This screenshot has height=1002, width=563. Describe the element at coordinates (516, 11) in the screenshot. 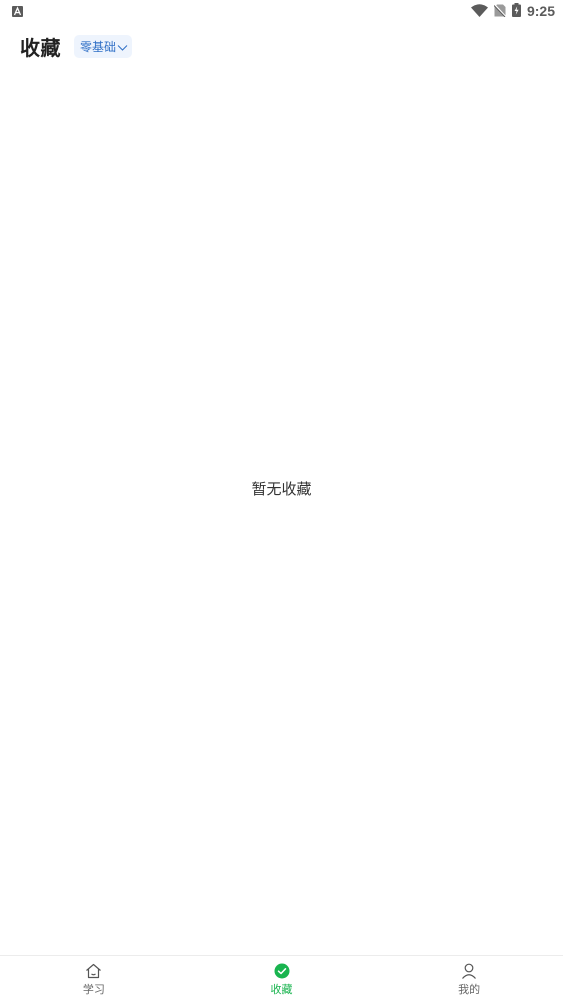

I see `battery-charging-icon` at that location.